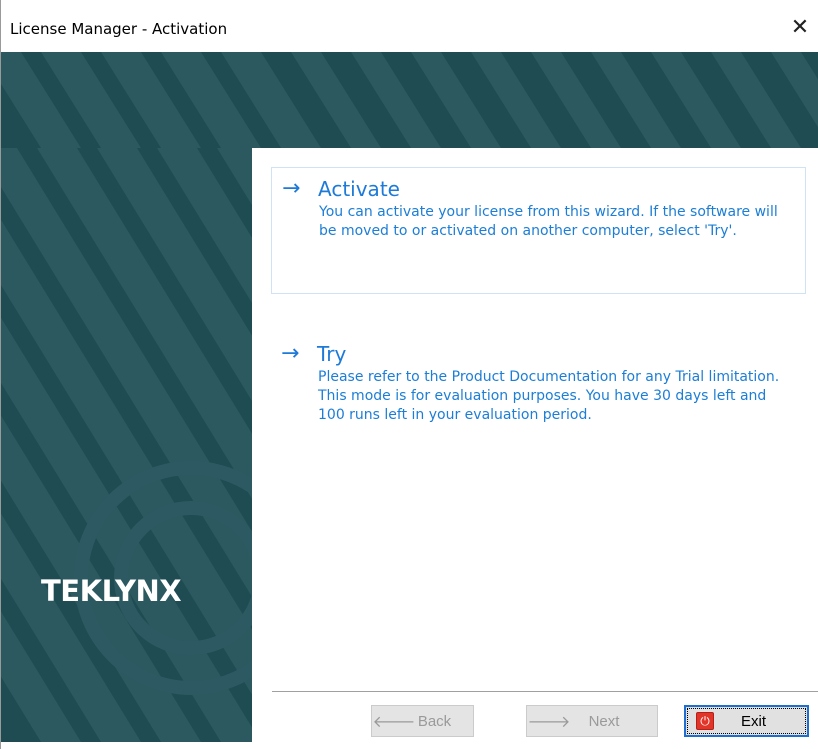 The image size is (818, 749). What do you see at coordinates (409, 26) in the screenshot?
I see `title-bar: License Manager - Activation ✕` at bounding box center [409, 26].